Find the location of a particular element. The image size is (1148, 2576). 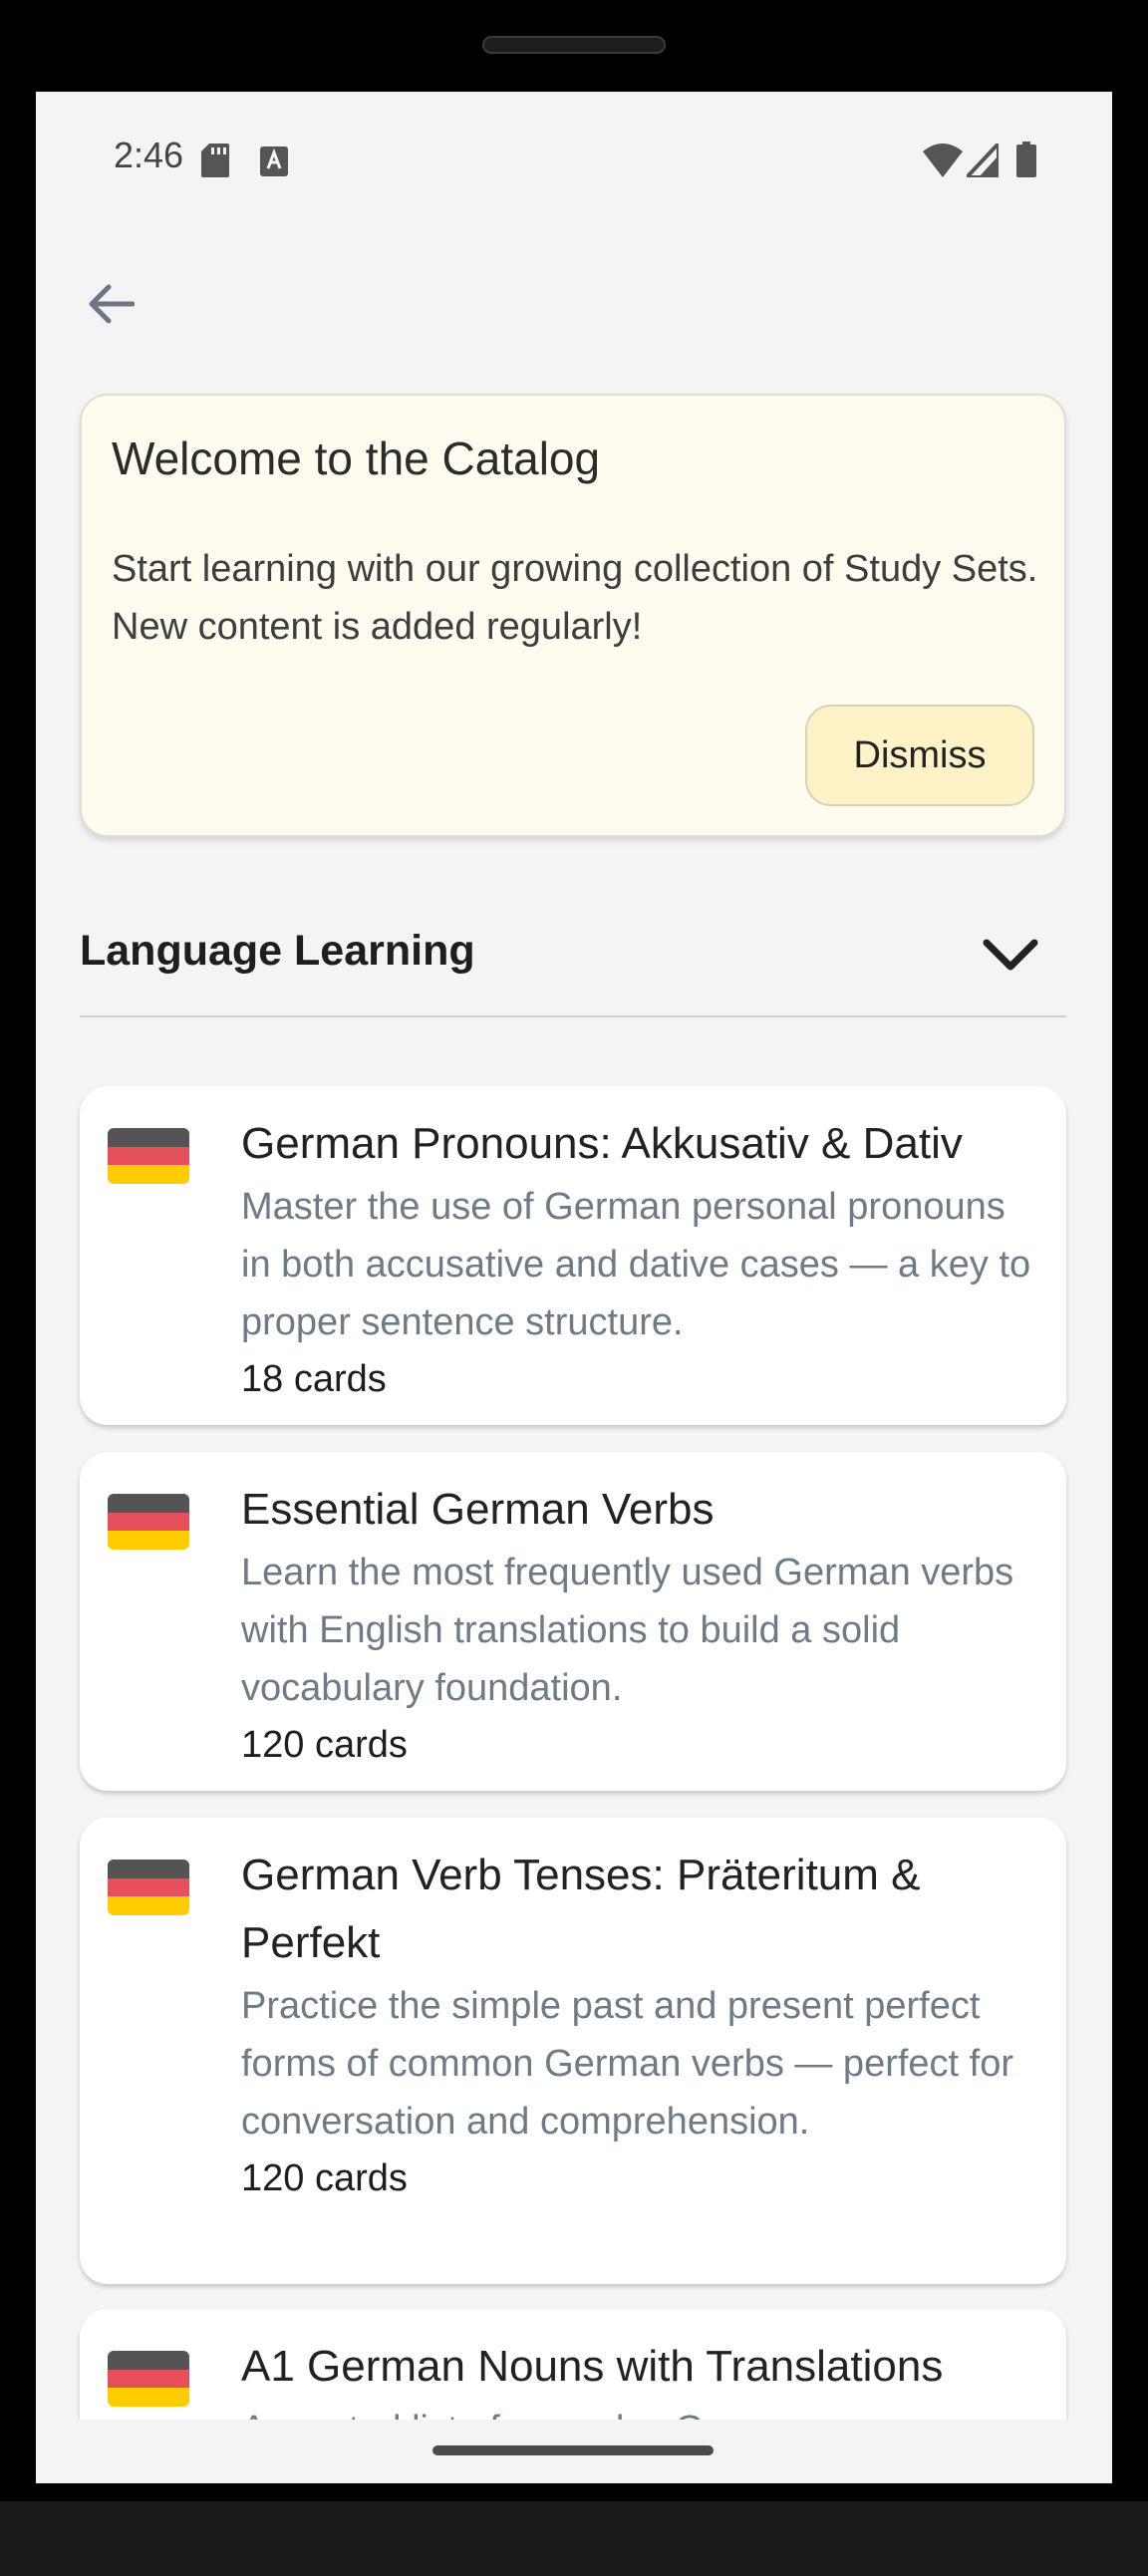

study-set-title: Essential German Verbs is located at coordinates (478, 1509).